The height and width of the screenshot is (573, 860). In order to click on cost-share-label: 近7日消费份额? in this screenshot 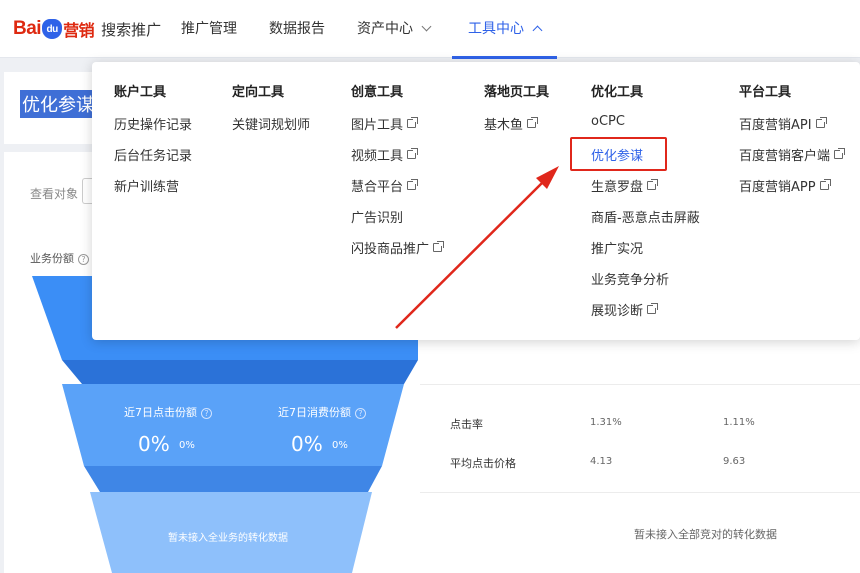, I will do `click(322, 412)`.